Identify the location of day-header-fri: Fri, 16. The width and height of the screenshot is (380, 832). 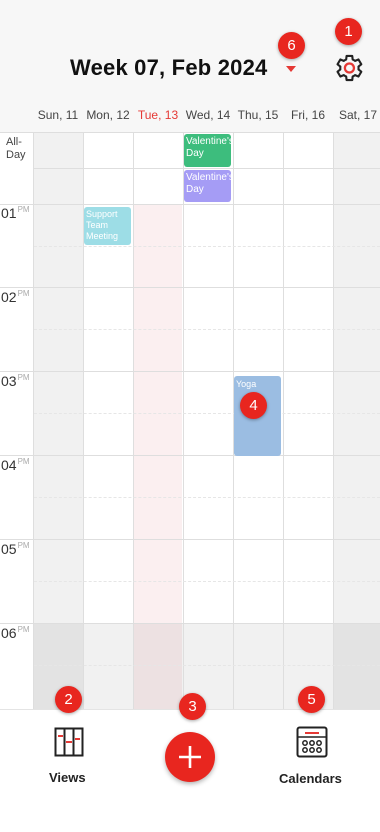
(308, 115).